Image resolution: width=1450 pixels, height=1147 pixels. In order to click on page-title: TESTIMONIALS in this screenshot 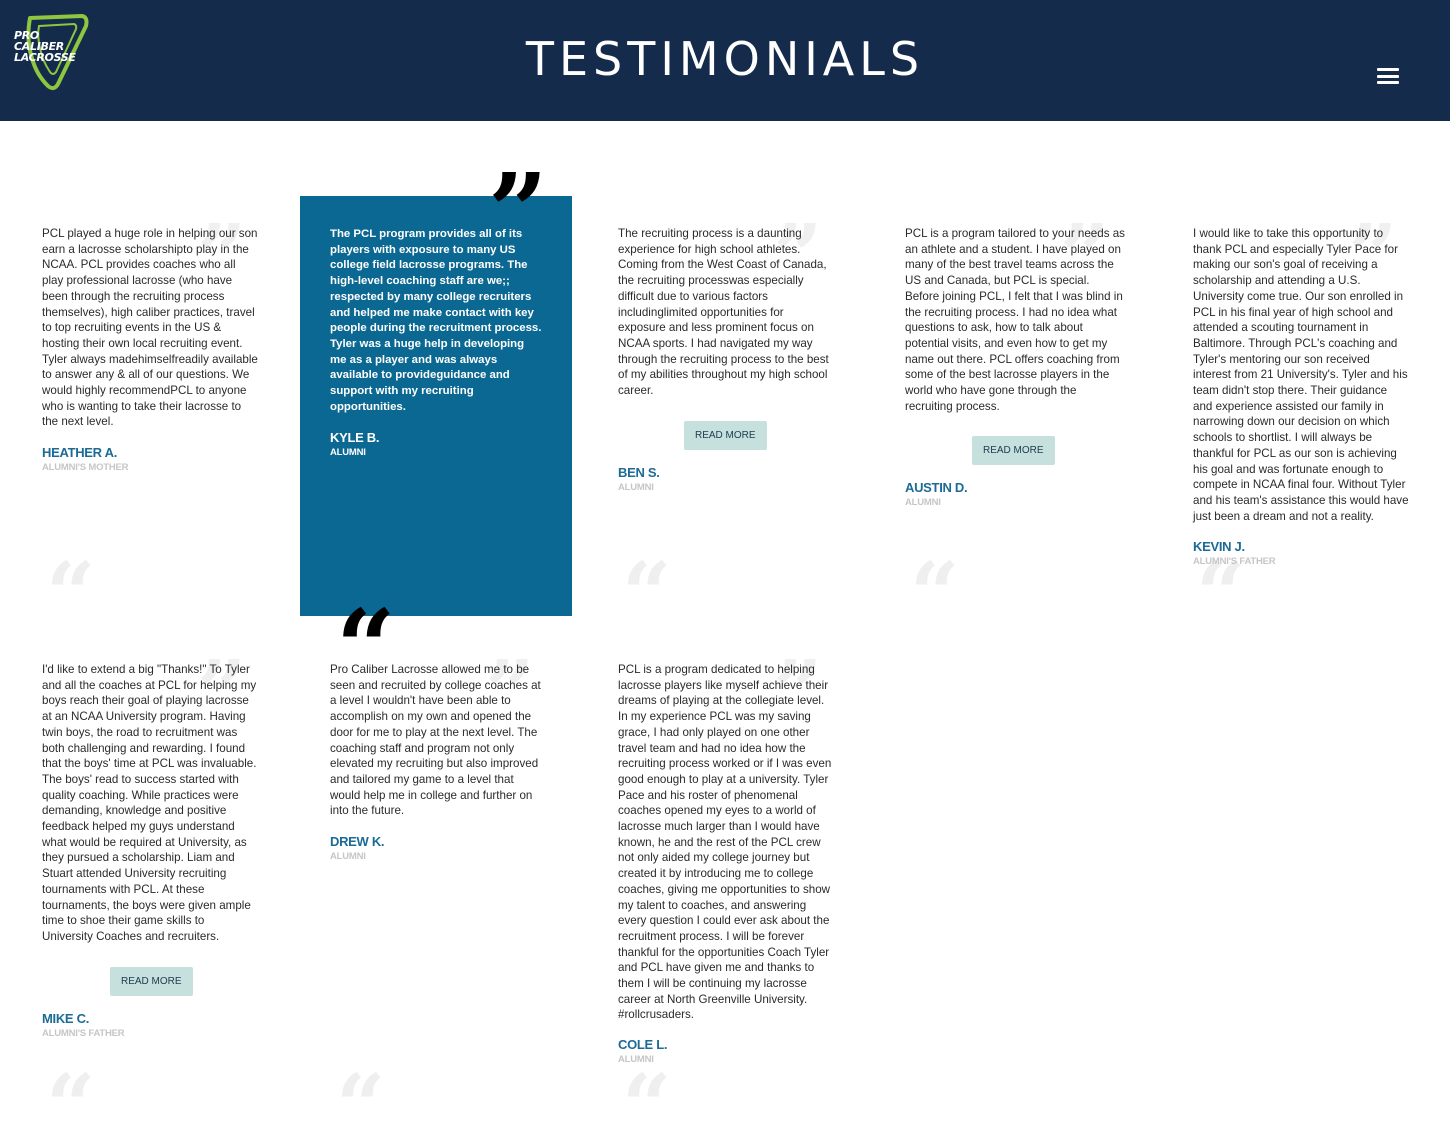, I will do `click(725, 59)`.